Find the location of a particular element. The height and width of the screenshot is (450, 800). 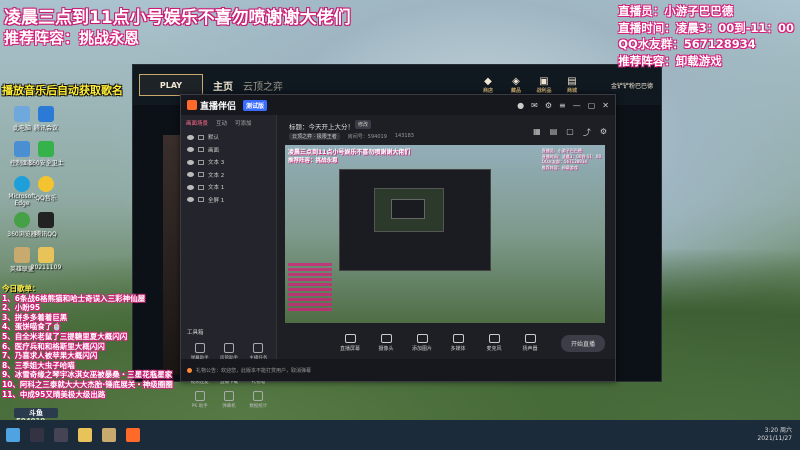

tool-danmaku-machine: 弹幕机 is located at coordinates (228, 400).